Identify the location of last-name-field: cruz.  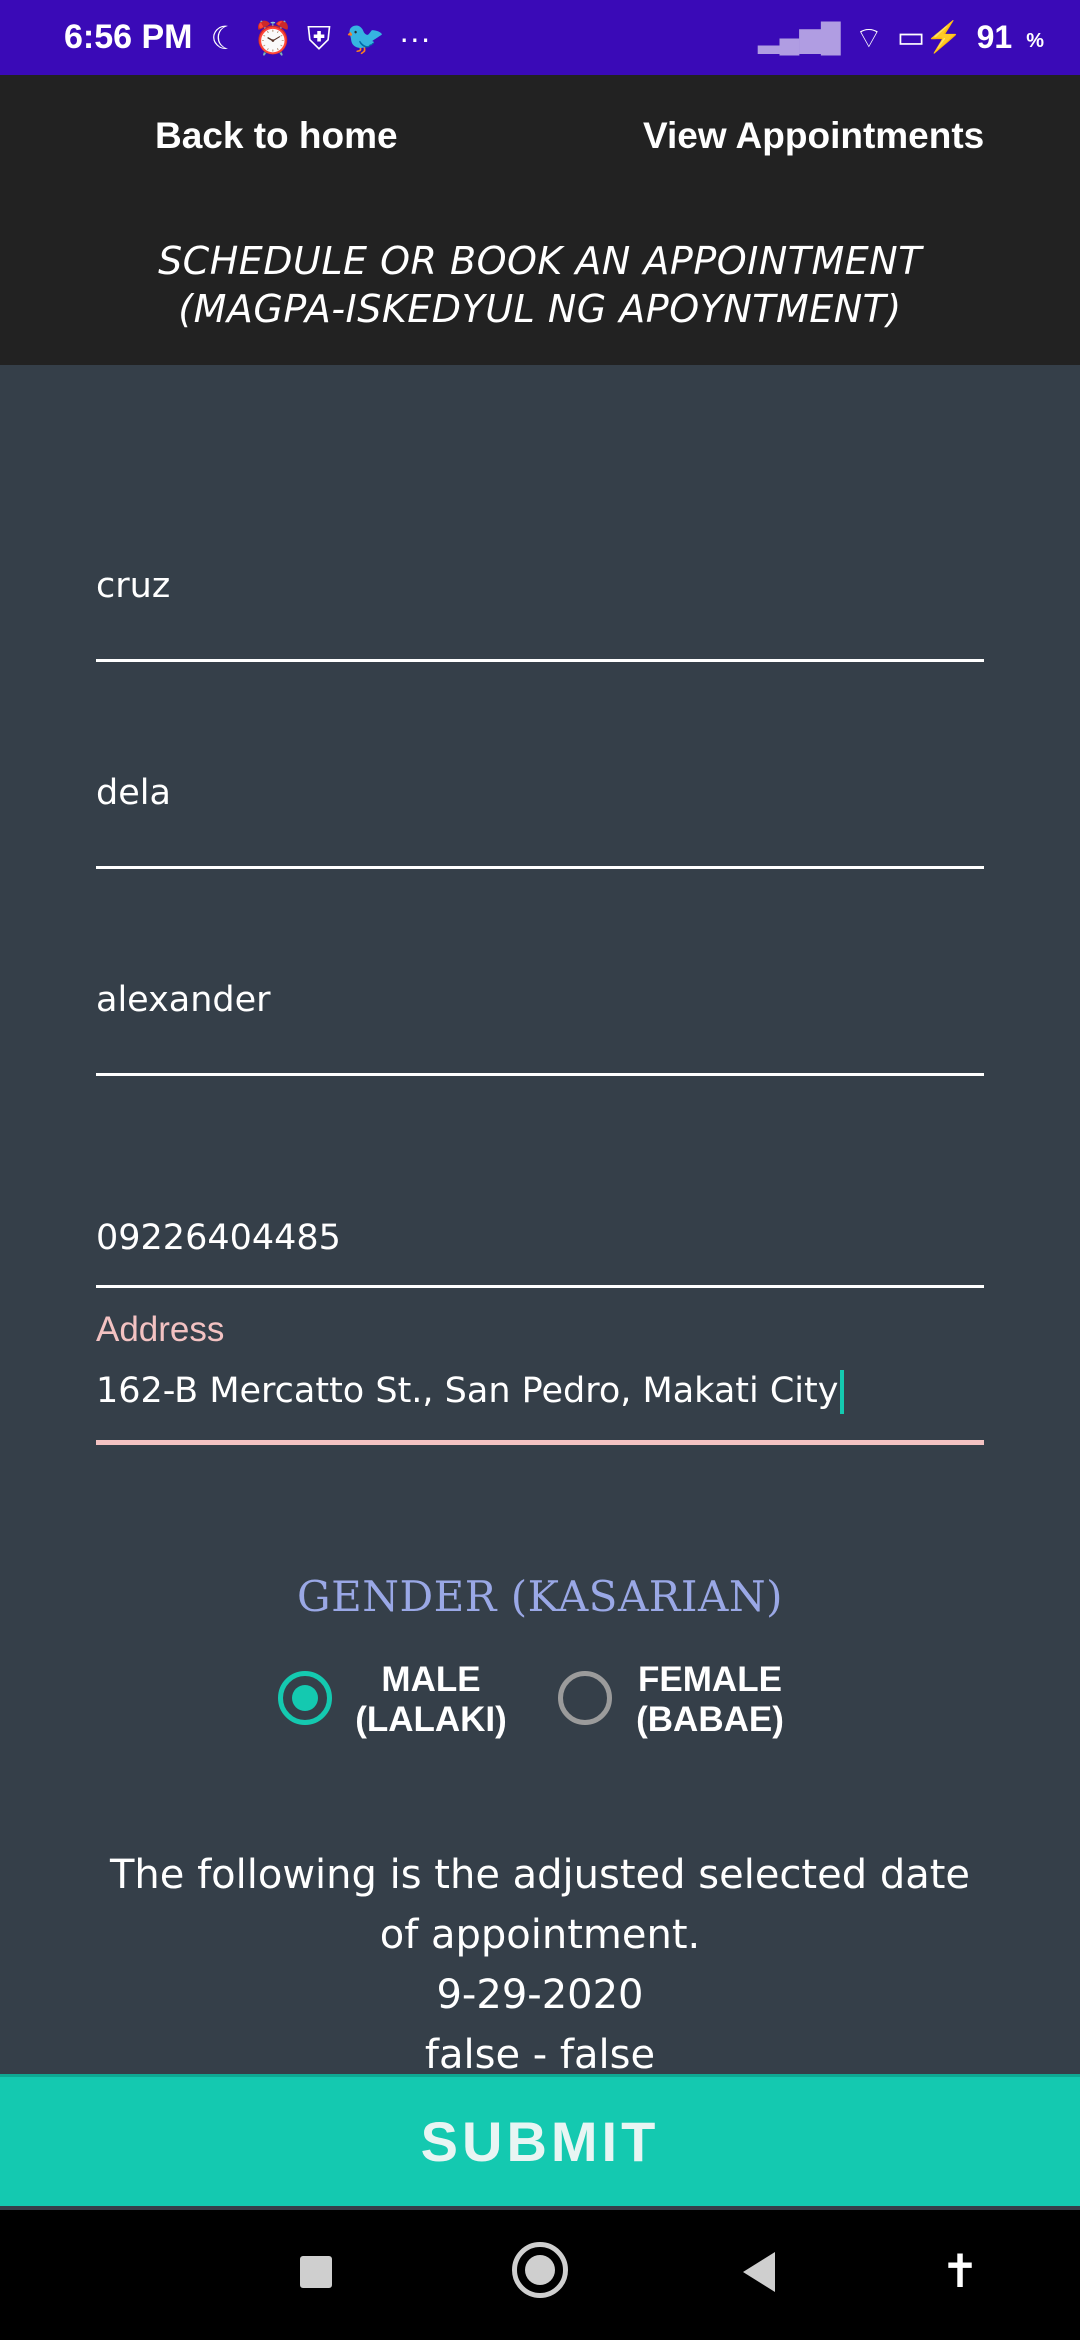
(540, 612).